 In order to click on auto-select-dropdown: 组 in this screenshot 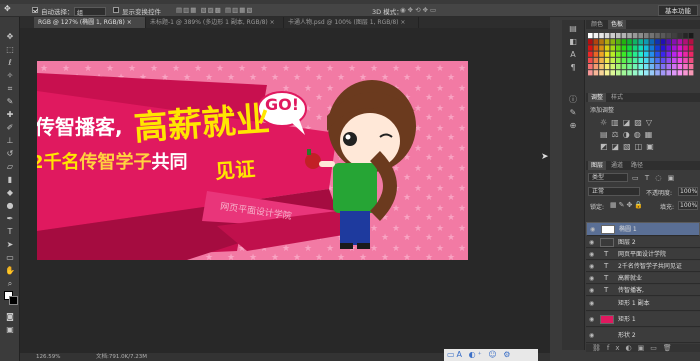, I will do `click(90, 12)`.